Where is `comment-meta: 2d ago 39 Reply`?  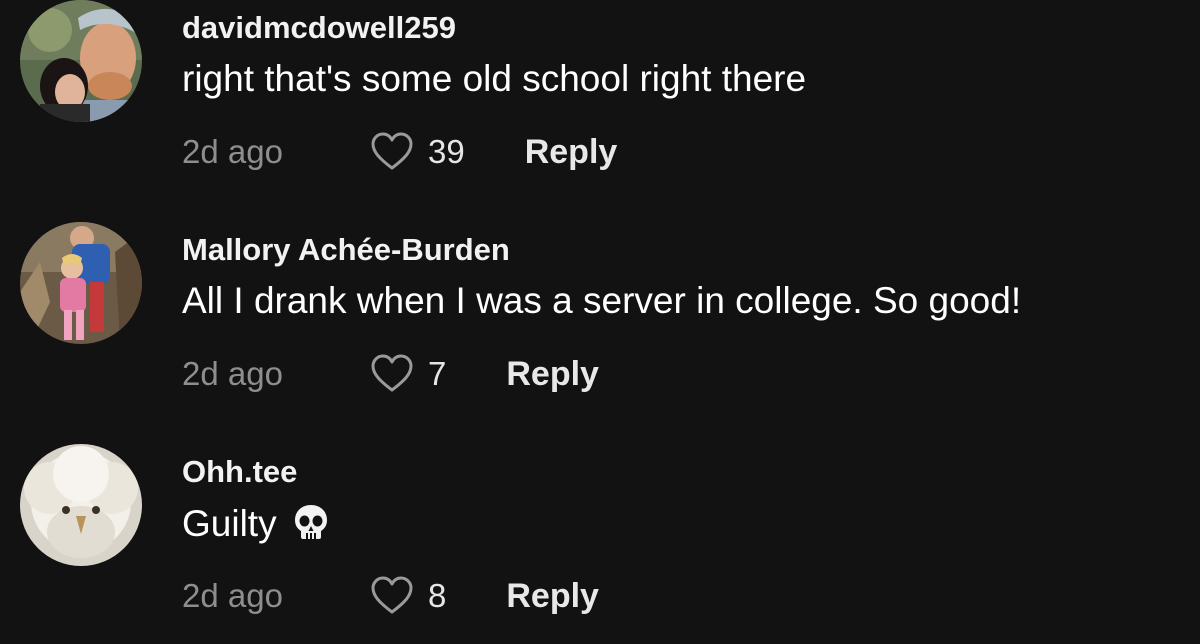 comment-meta: 2d ago 39 Reply is located at coordinates (399, 152).